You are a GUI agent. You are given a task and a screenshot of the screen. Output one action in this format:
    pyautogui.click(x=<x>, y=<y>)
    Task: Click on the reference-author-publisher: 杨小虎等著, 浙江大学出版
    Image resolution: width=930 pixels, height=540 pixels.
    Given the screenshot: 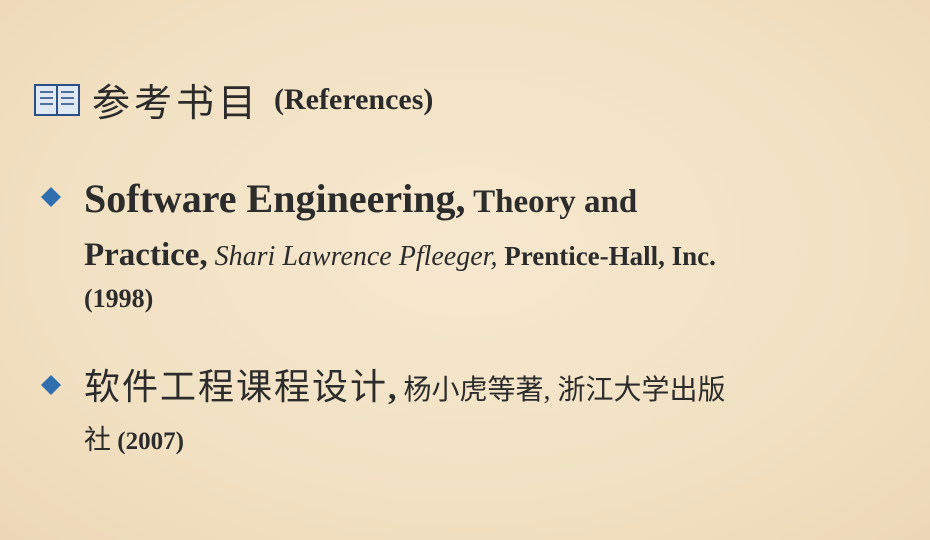 What is the action you would take?
    pyautogui.click(x=561, y=390)
    